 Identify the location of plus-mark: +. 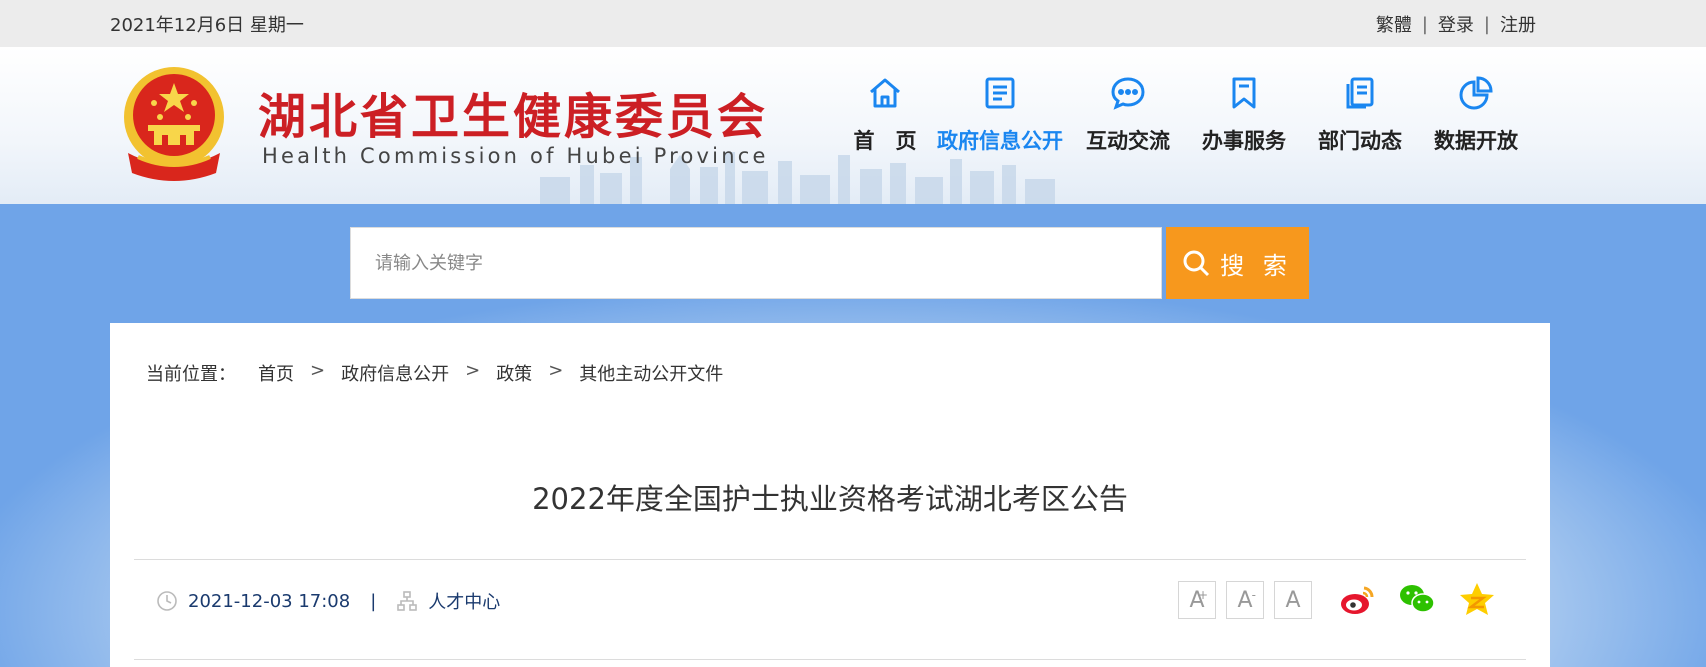
(1202, 595).